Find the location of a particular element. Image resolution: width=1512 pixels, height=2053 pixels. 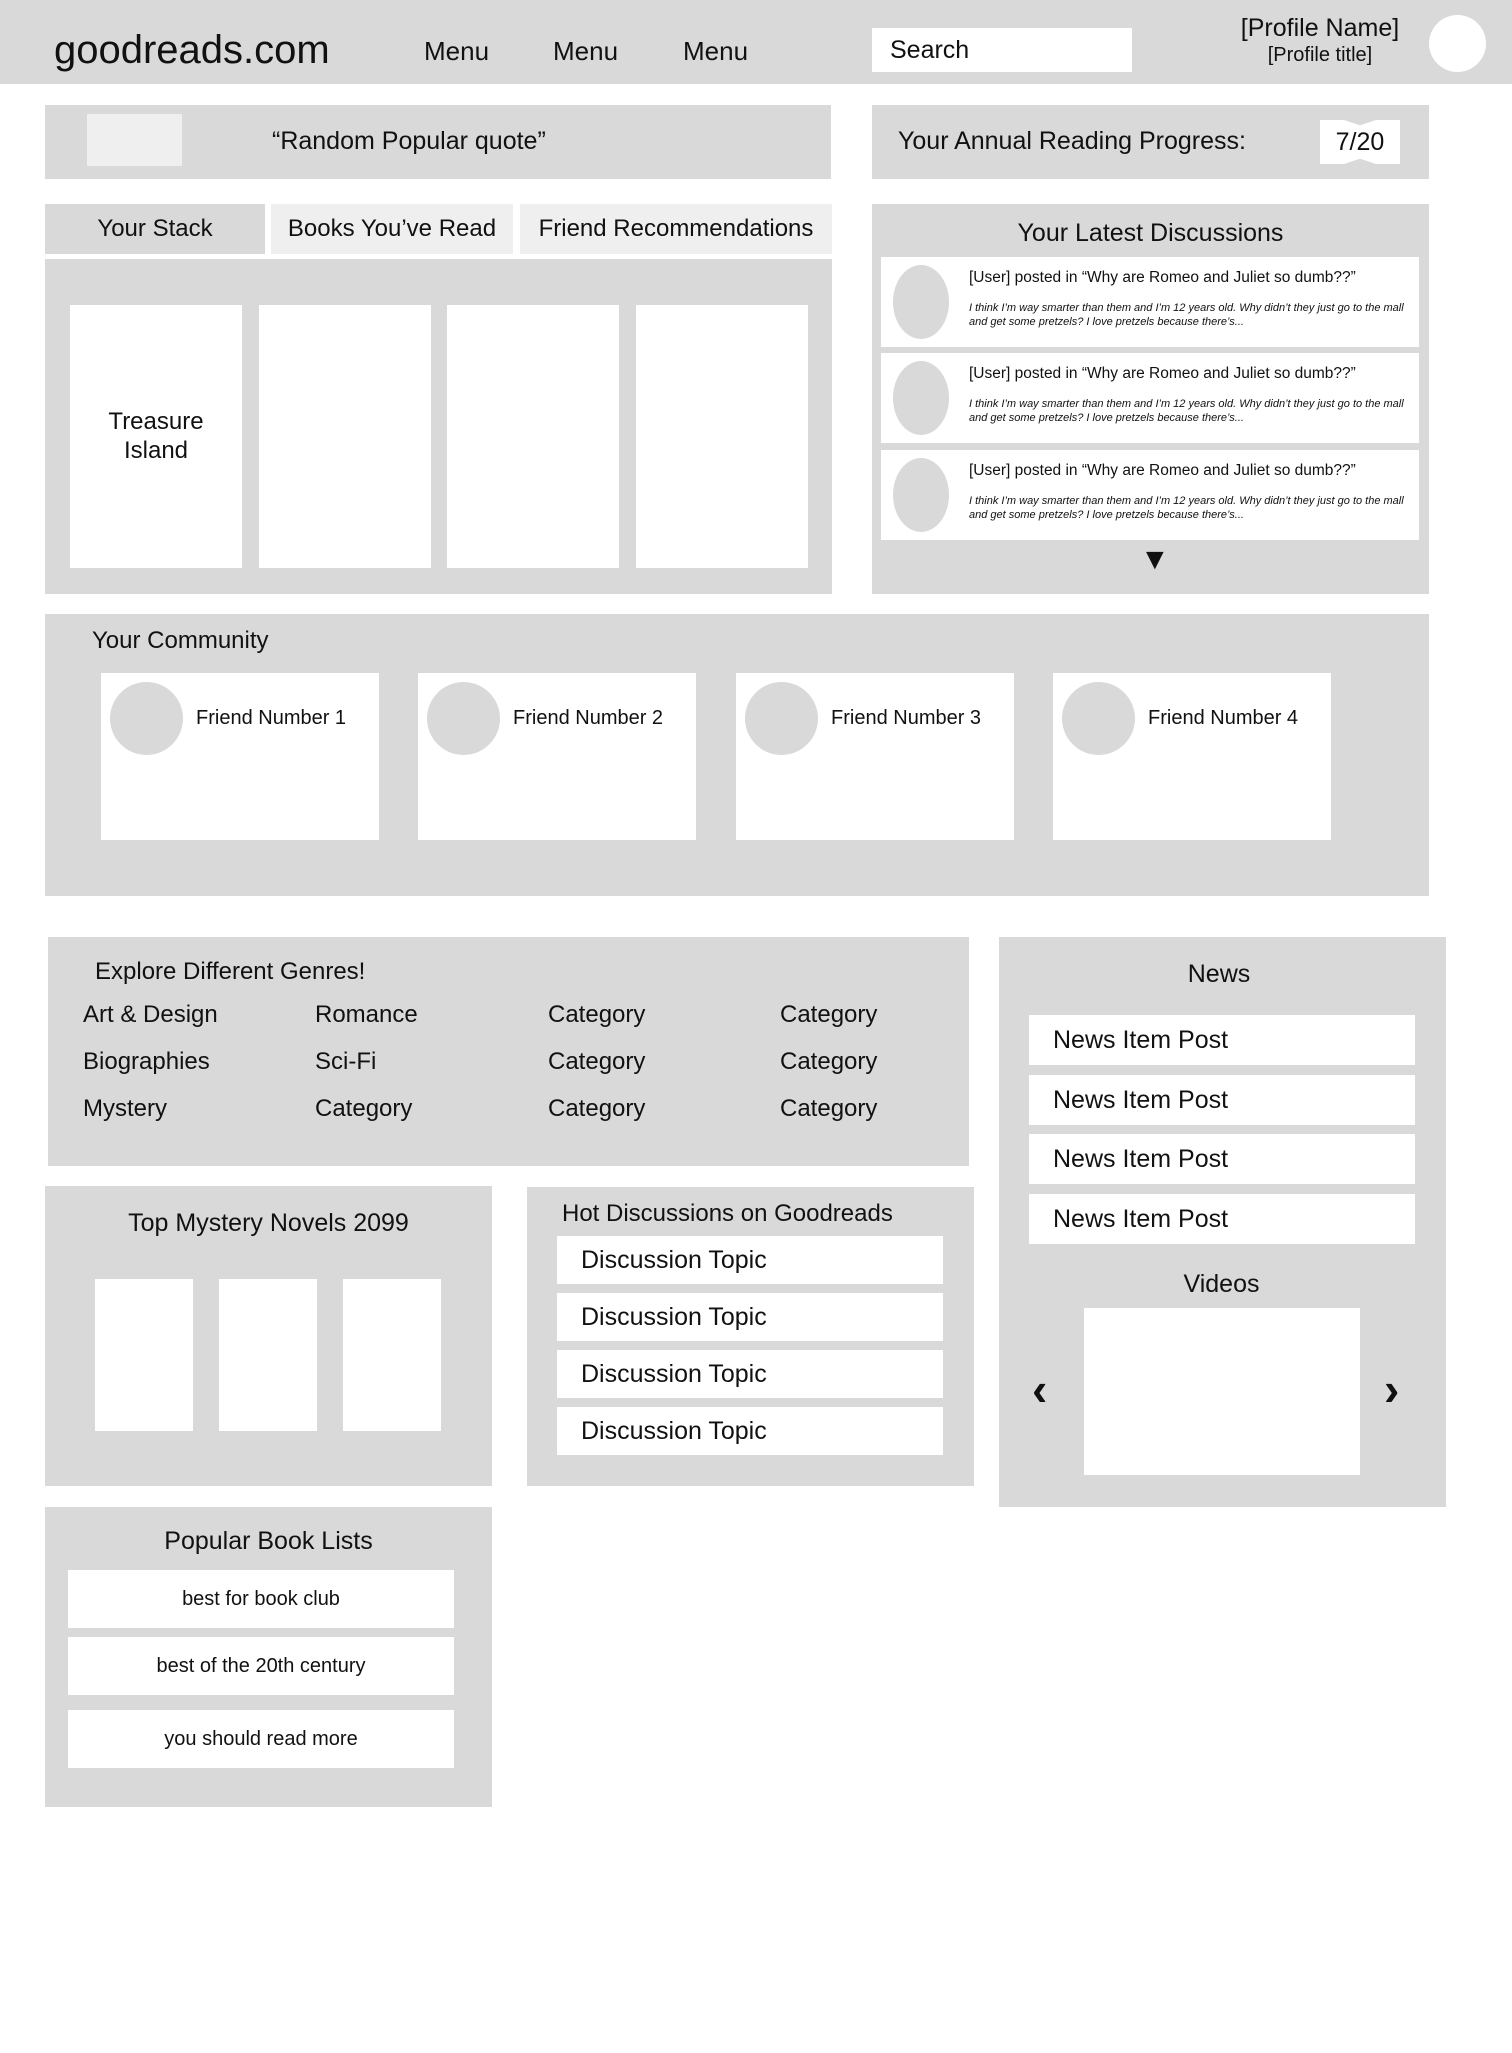

profile-avatar is located at coordinates (1457, 43).